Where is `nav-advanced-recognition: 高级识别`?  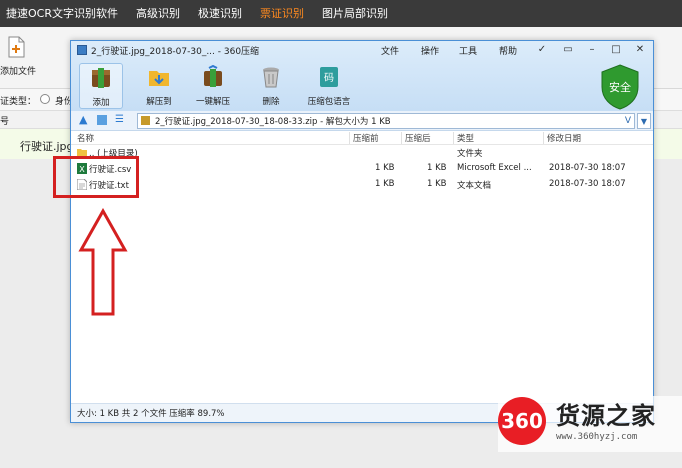 nav-advanced-recognition: 高级识别 is located at coordinates (158, 13).